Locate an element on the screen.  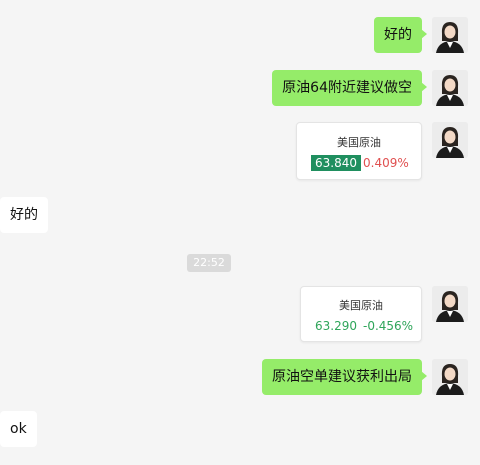
message-bubble: 原油64附近建议做空 is located at coordinates (349, 88).